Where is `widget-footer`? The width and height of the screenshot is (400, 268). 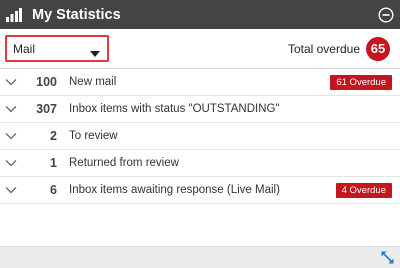
widget-footer is located at coordinates (200, 257).